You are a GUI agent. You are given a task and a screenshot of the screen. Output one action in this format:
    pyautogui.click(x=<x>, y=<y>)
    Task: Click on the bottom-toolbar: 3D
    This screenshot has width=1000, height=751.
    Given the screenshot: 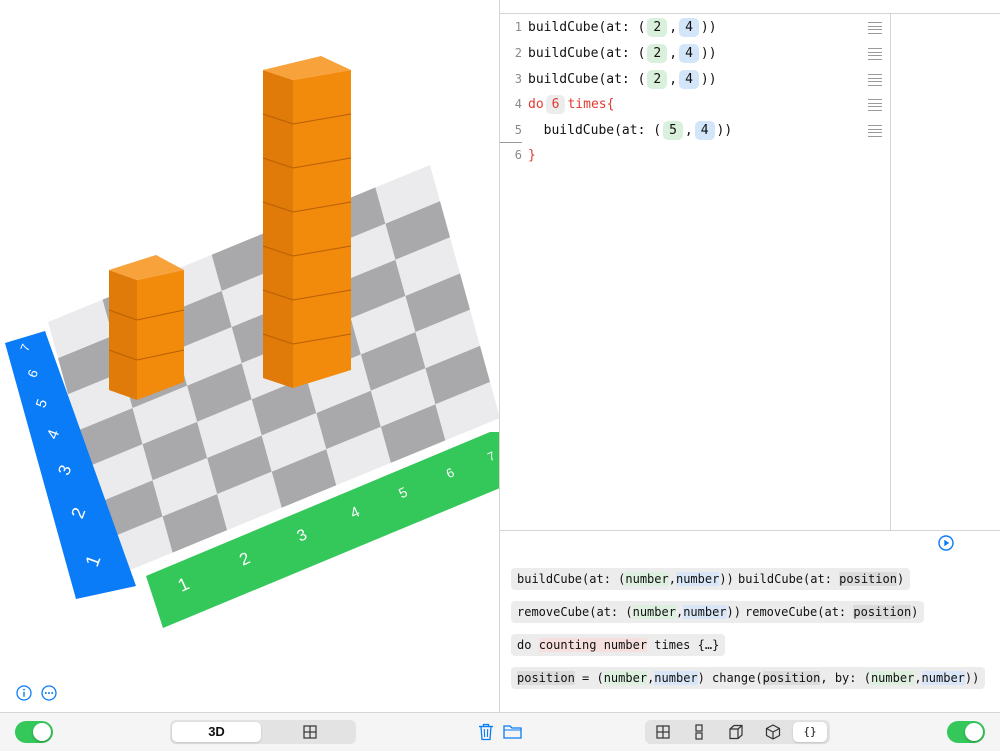 What is the action you would take?
    pyautogui.click(x=500, y=731)
    